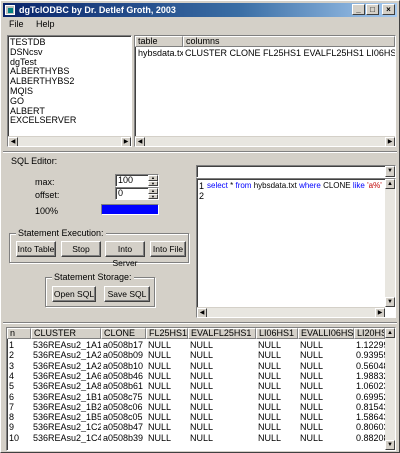  Describe the element at coordinates (277, 333) in the screenshot. I see `results-header-li06hs1: LI06HS1` at that location.